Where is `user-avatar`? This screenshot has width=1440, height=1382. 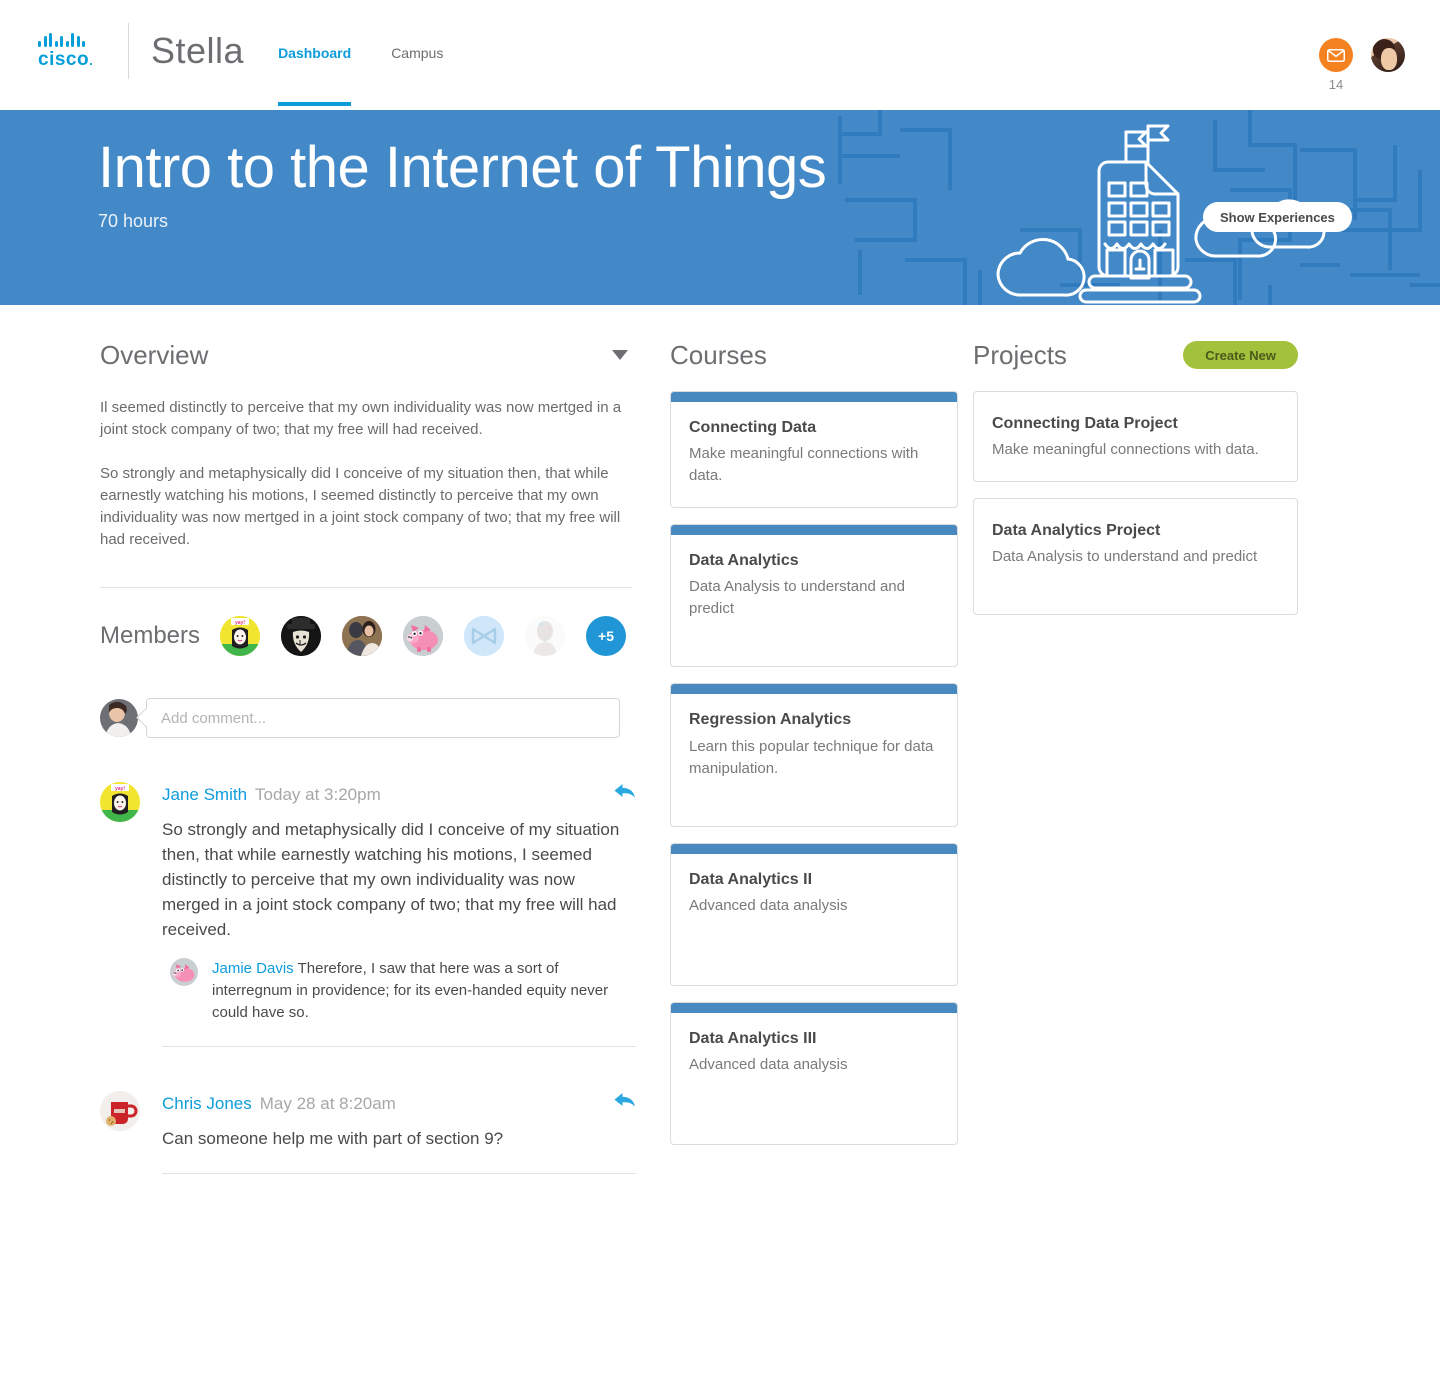 user-avatar is located at coordinates (1388, 55).